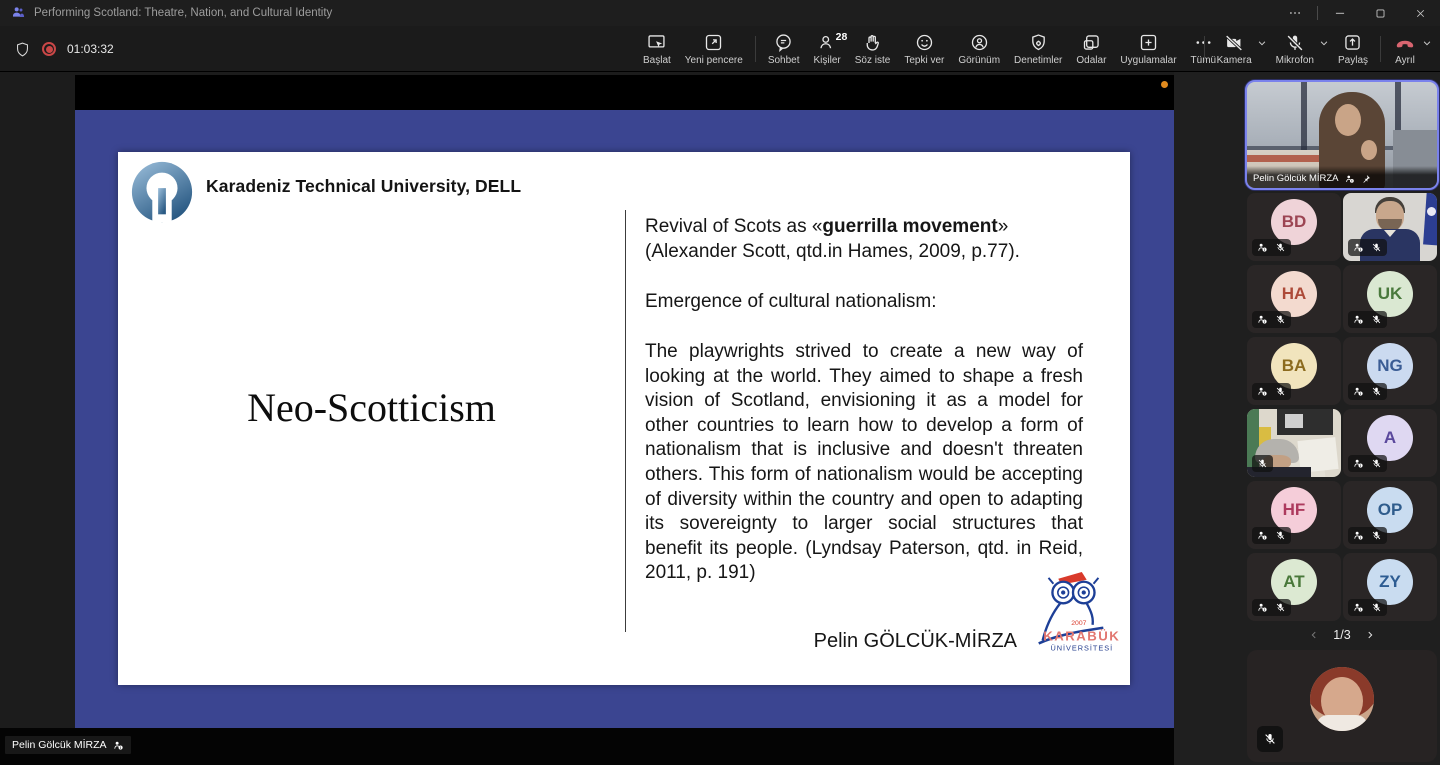 The image size is (1440, 765). I want to click on rooms-icon, so click(1091, 42).